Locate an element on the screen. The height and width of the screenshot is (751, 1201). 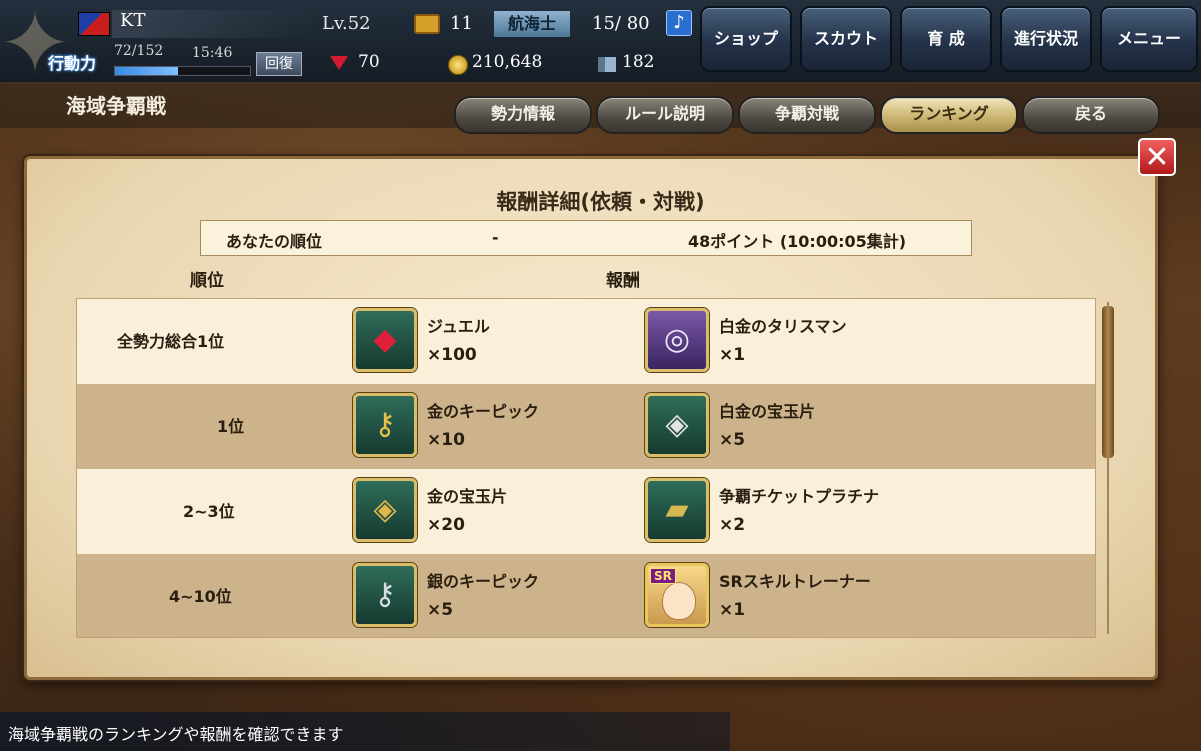
music-note-icon: ♪ is located at coordinates (679, 23).